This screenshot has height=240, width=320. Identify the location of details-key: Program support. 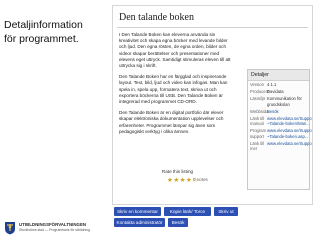
(258, 133).